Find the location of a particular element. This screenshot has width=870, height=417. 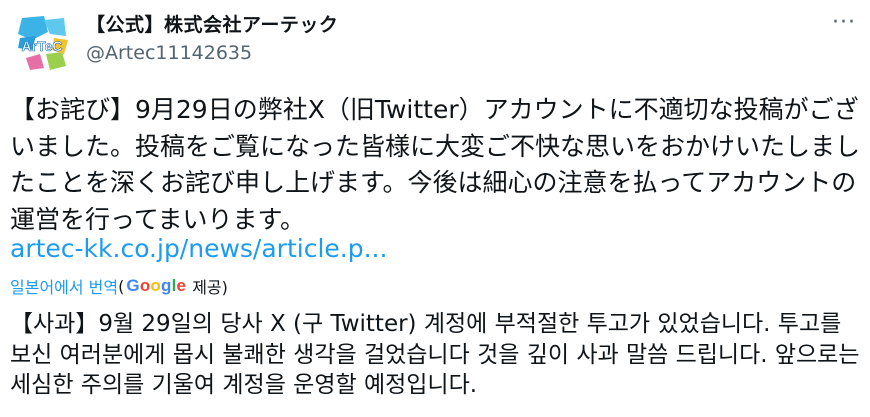

provided-label: 제공) is located at coordinates (210, 287).